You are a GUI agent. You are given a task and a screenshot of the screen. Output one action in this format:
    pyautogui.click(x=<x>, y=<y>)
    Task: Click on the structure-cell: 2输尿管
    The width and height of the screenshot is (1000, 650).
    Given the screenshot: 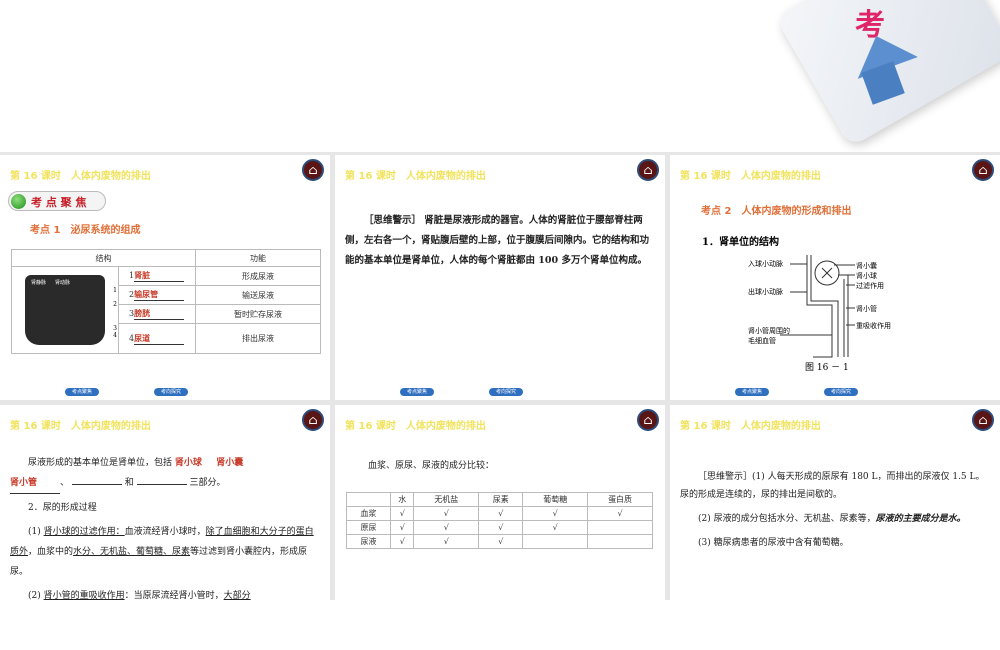 What is the action you would take?
    pyautogui.click(x=157, y=295)
    